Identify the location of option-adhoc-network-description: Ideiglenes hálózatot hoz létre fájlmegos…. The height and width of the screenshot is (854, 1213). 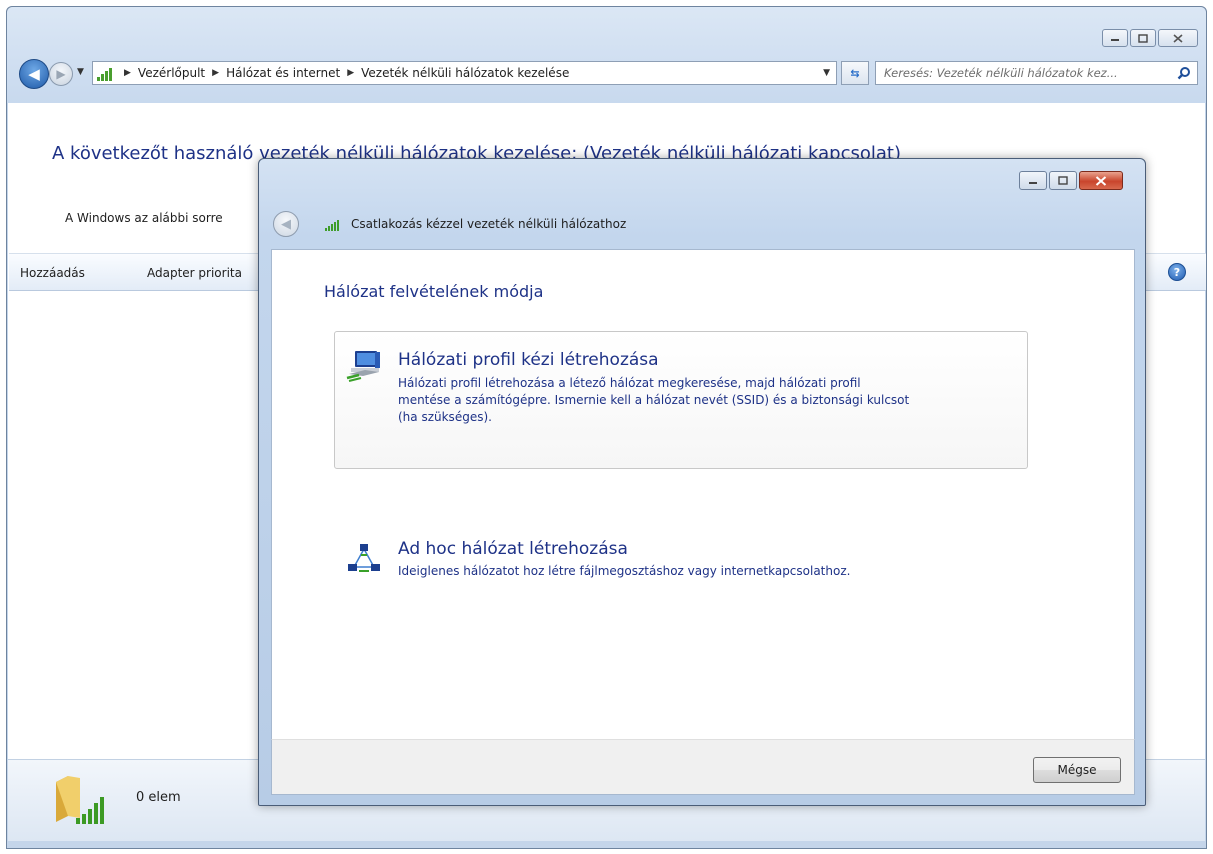
(624, 571).